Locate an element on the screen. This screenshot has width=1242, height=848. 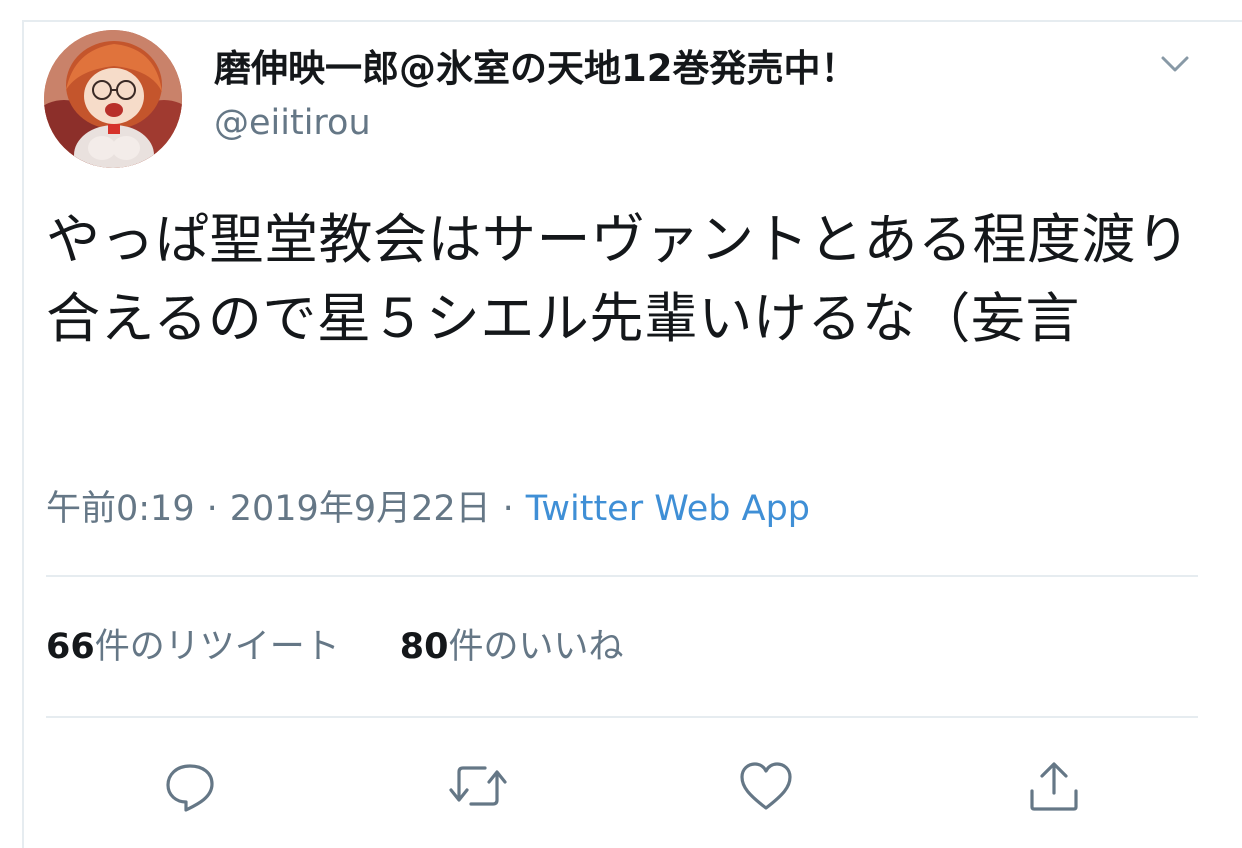
tweet-source-link: Twitter Web App is located at coordinates (668, 509).